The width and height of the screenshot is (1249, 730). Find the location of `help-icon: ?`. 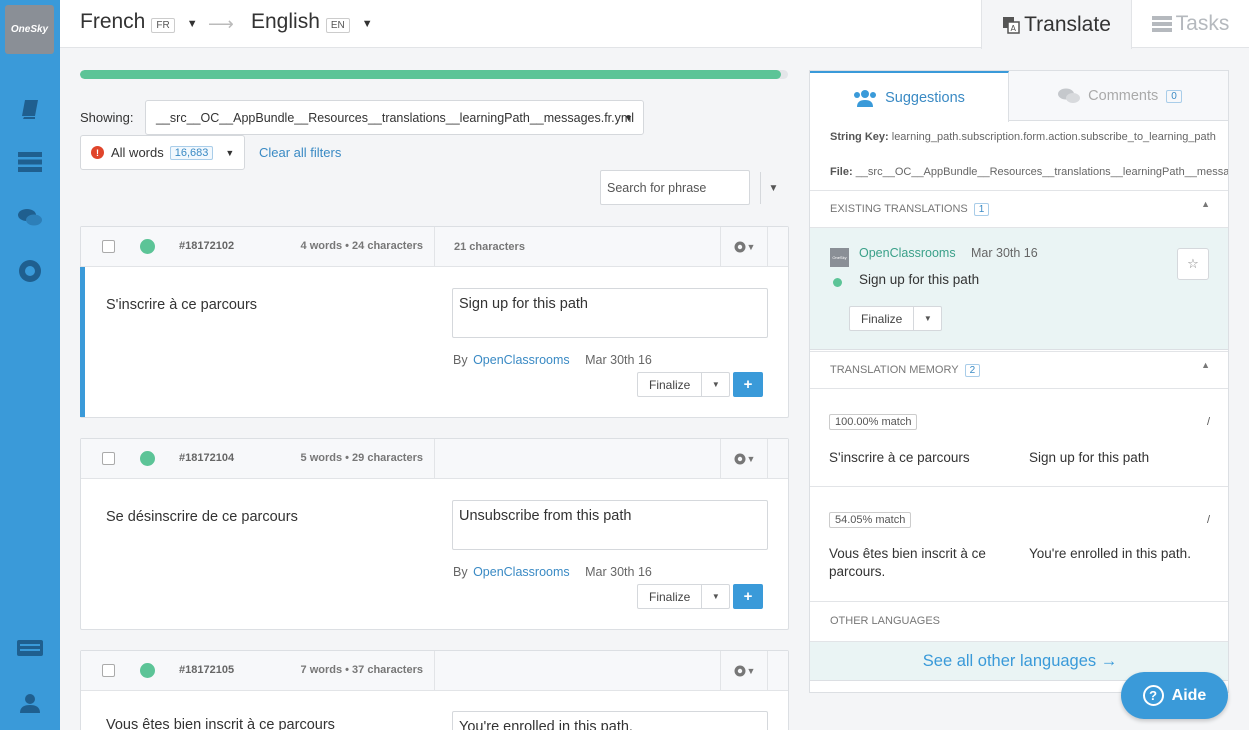

help-icon: ? is located at coordinates (1153, 695).